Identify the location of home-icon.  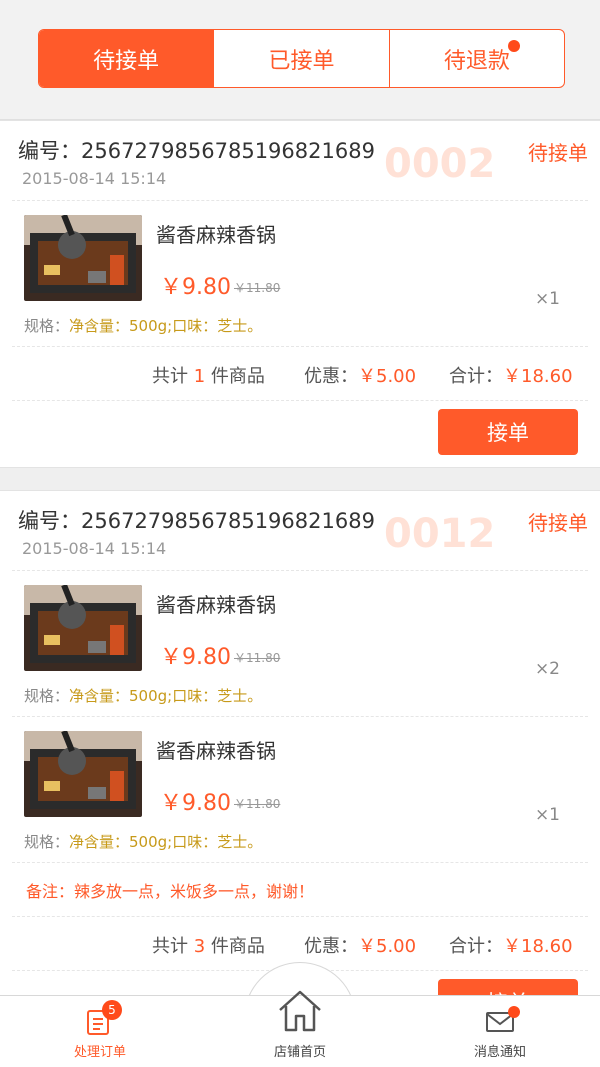
(300, 1011).